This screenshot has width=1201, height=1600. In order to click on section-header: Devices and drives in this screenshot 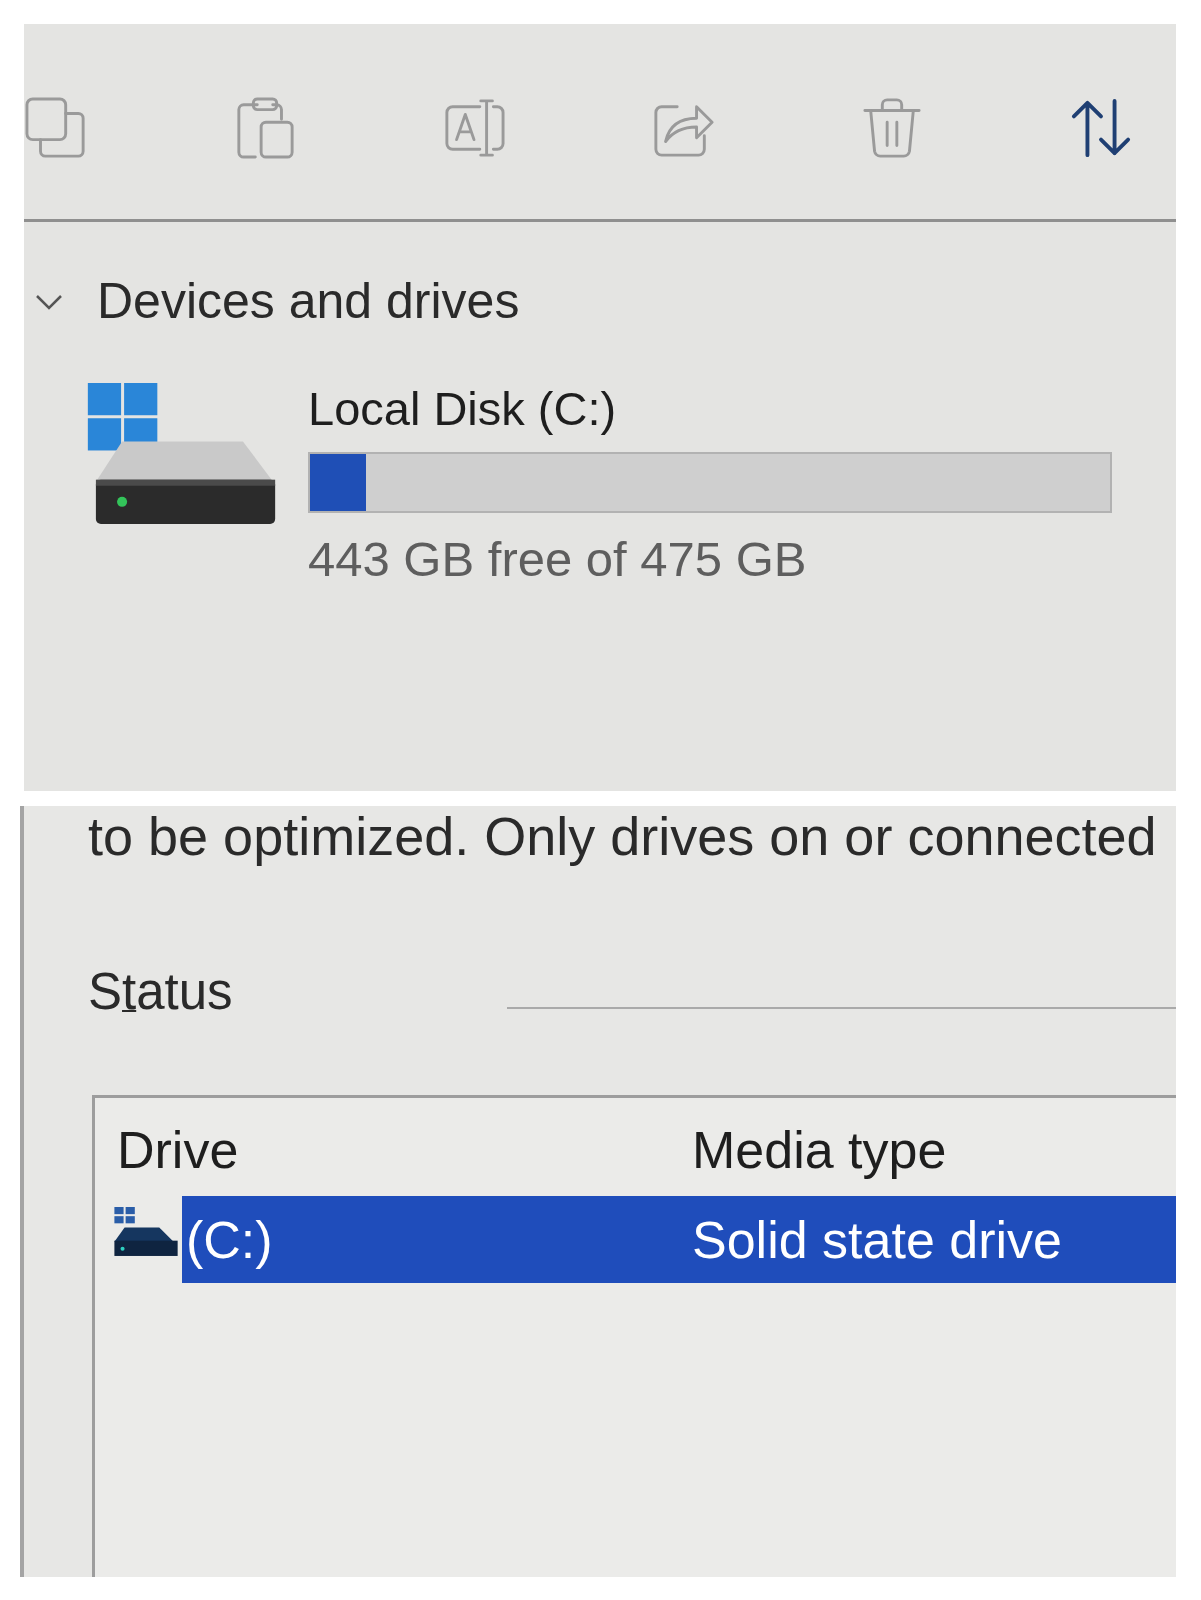, I will do `click(278, 301)`.